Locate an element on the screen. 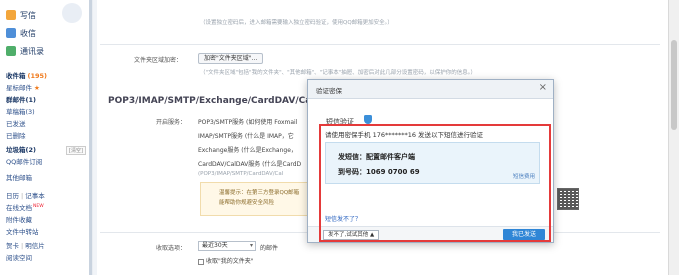  sidebar-item-sent: 已发送 is located at coordinates (16, 123).